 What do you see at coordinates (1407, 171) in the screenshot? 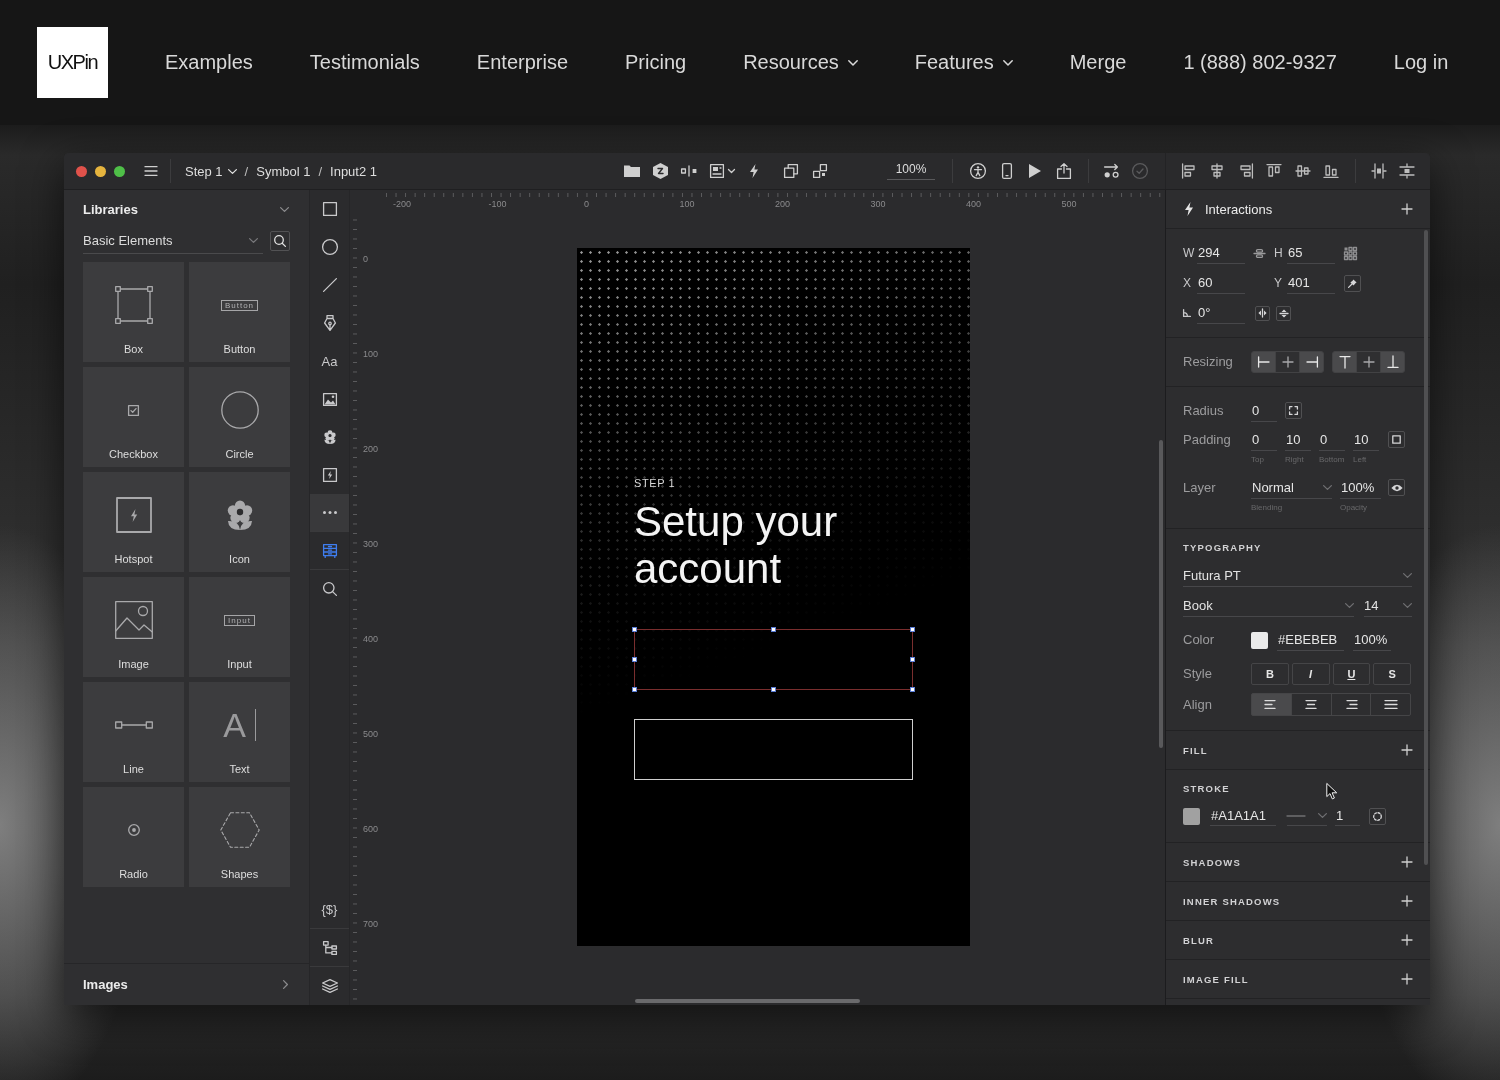
I see `distribute-vertical-icon` at bounding box center [1407, 171].